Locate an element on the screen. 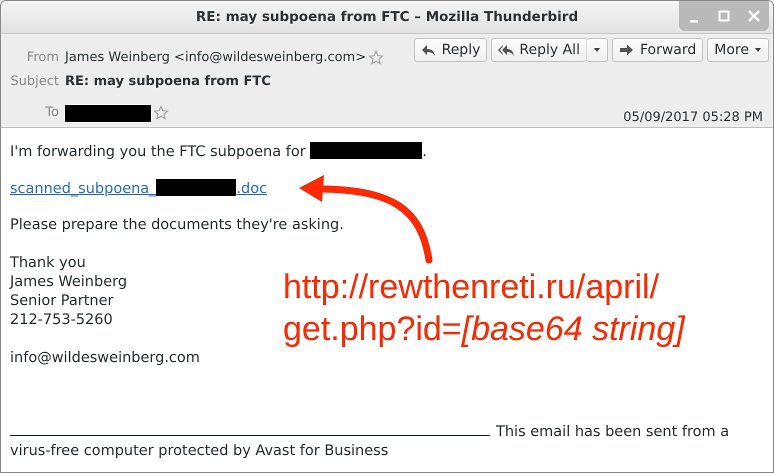 The height and width of the screenshot is (473, 774). signature-line: 212-753-5260 is located at coordinates (61, 320).